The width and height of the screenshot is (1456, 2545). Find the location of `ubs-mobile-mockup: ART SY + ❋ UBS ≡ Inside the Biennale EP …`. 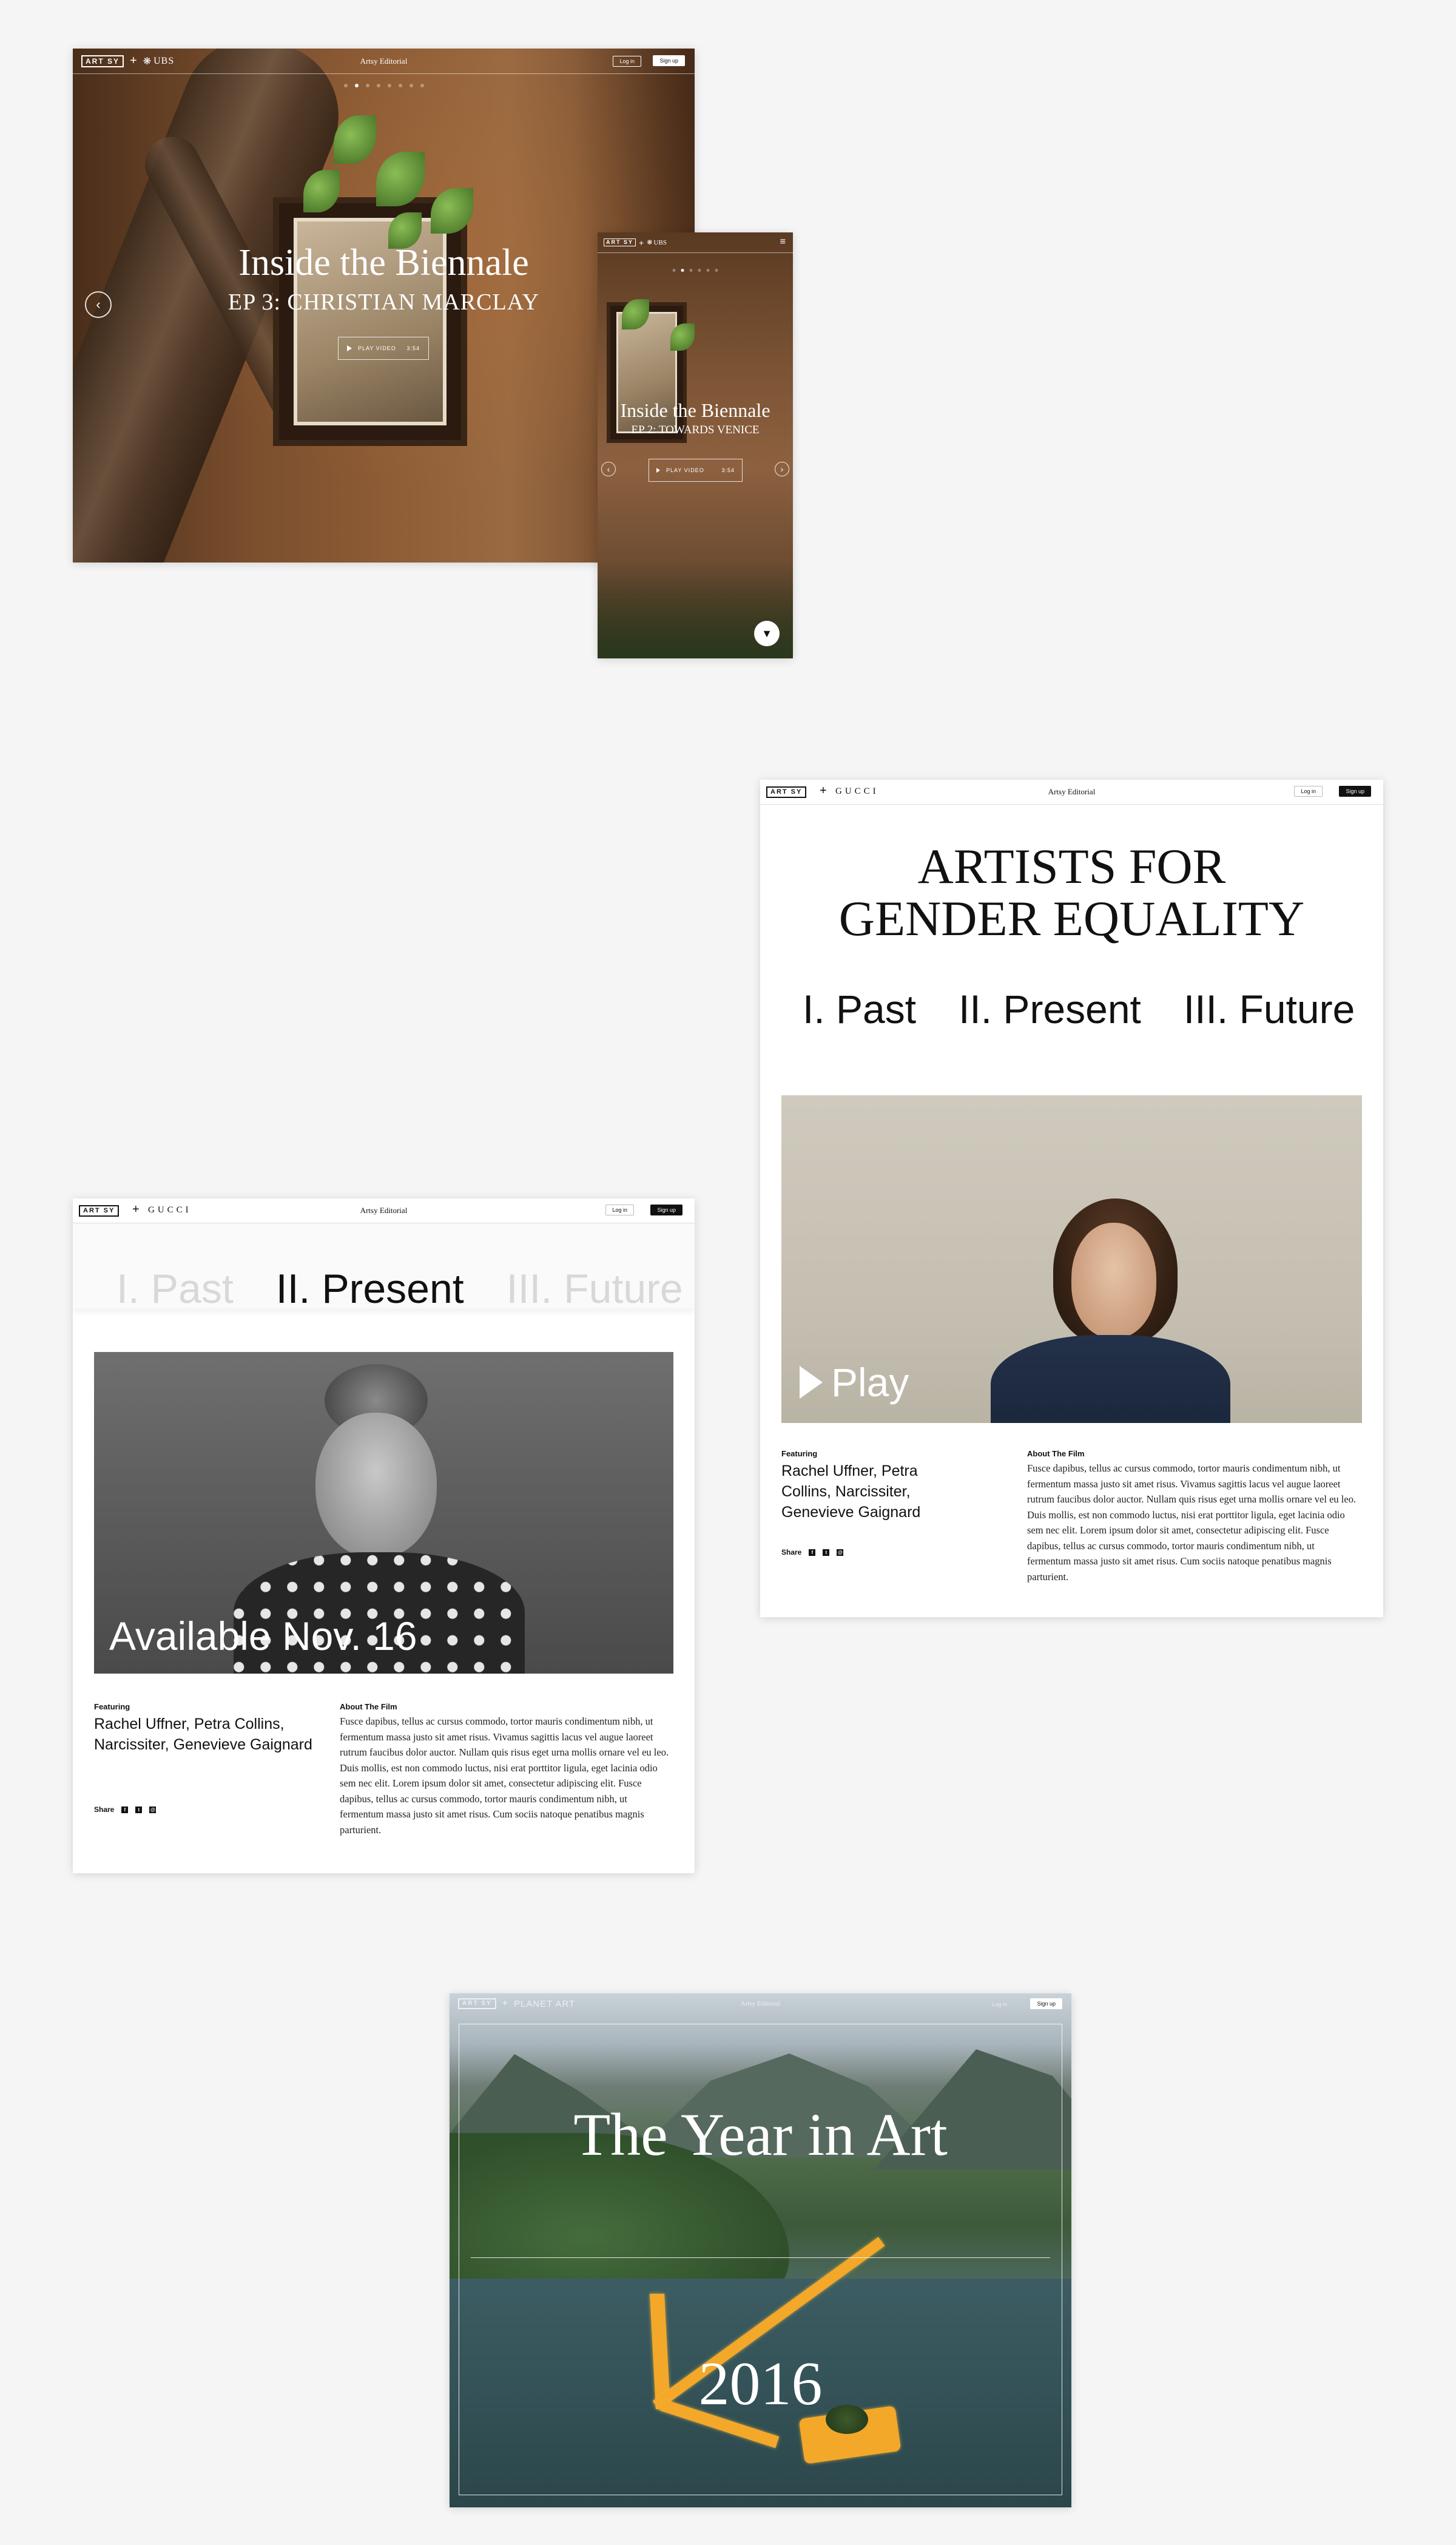

ubs-mobile-mockup: ART SY + ❋ UBS ≡ Inside the Biennale EP … is located at coordinates (695, 445).